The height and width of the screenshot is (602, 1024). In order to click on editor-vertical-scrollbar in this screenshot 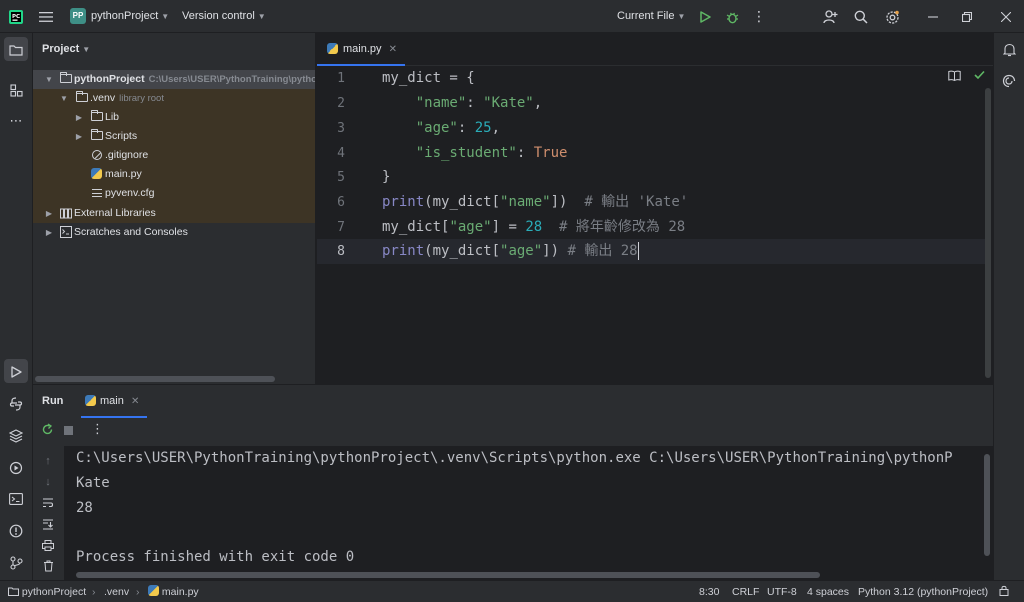, I will do `click(988, 233)`.